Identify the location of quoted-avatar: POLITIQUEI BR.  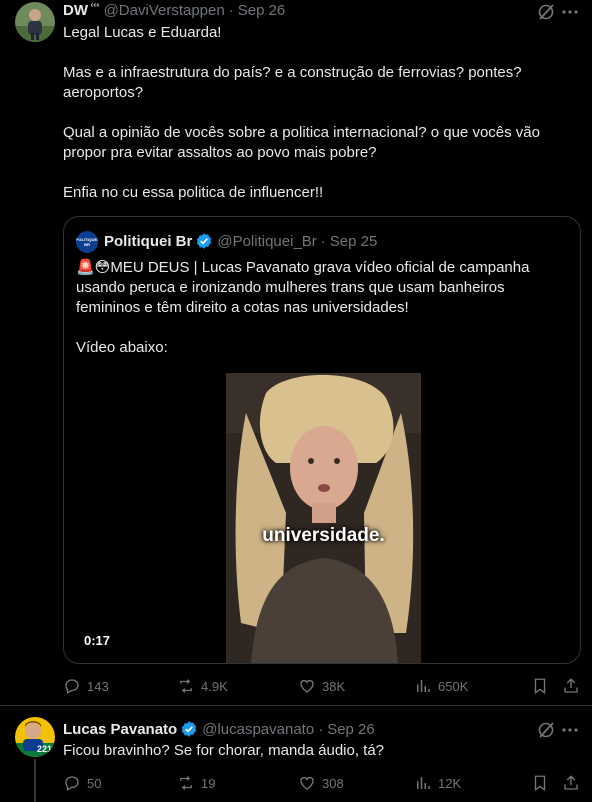
(87, 242).